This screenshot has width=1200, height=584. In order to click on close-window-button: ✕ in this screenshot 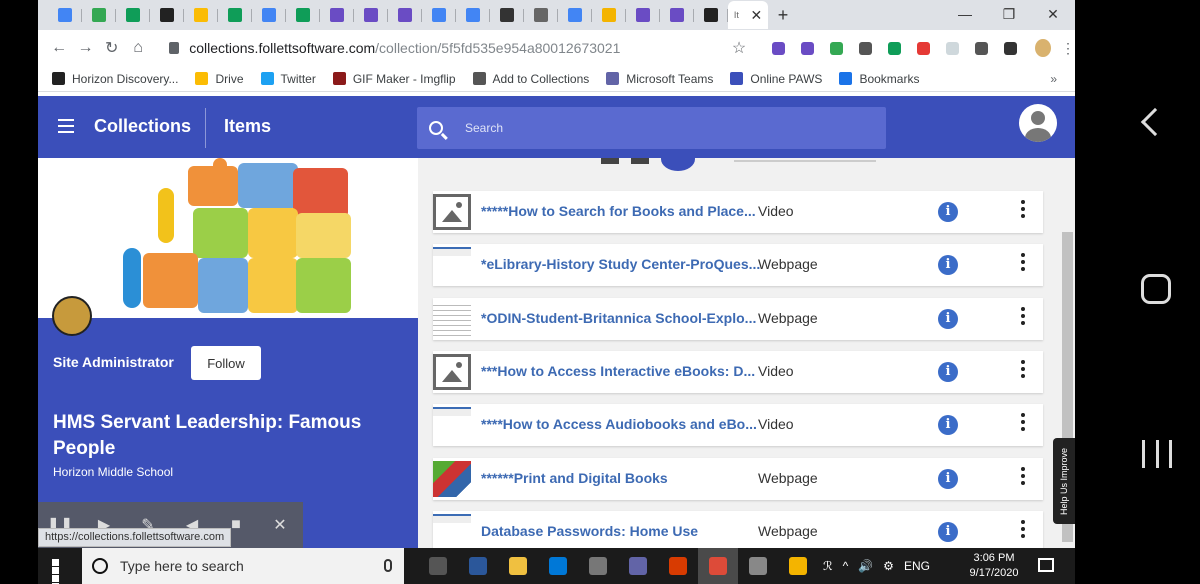, I will do `click(1053, 15)`.